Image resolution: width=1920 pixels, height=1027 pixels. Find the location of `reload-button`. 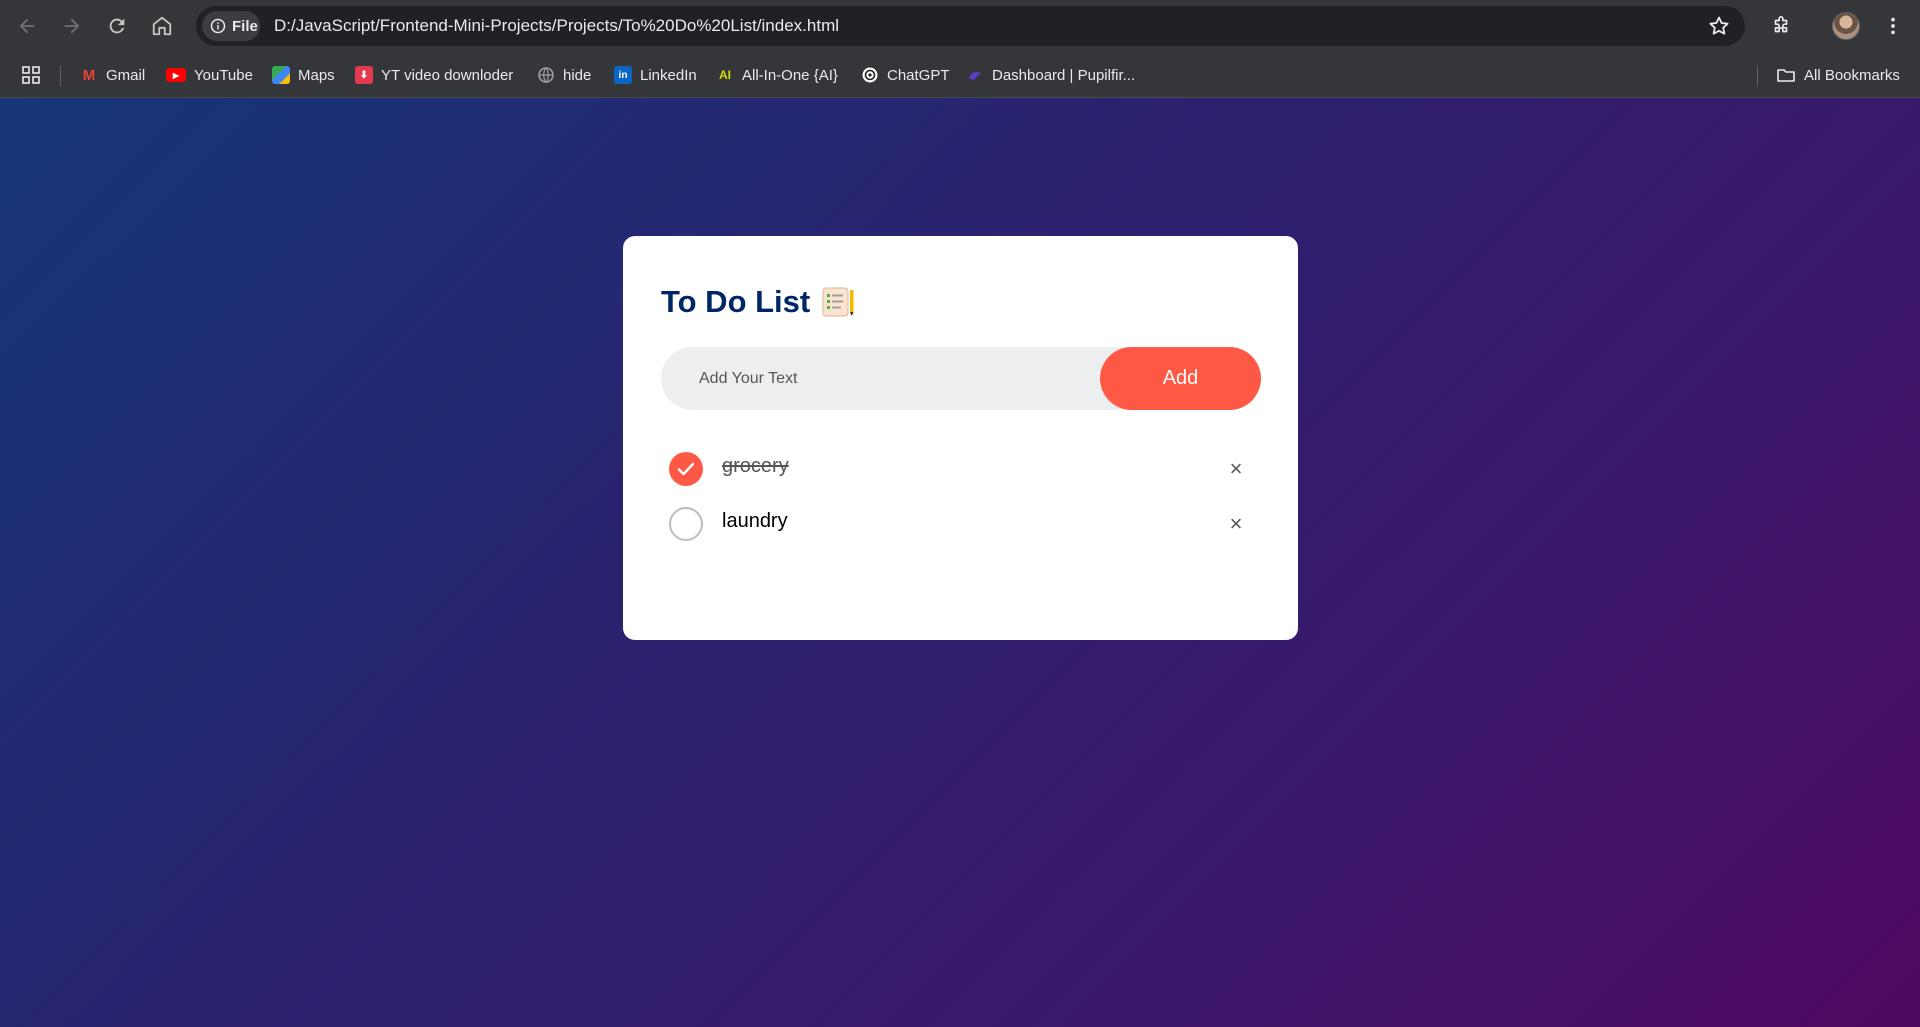

reload-button is located at coordinates (117, 26).